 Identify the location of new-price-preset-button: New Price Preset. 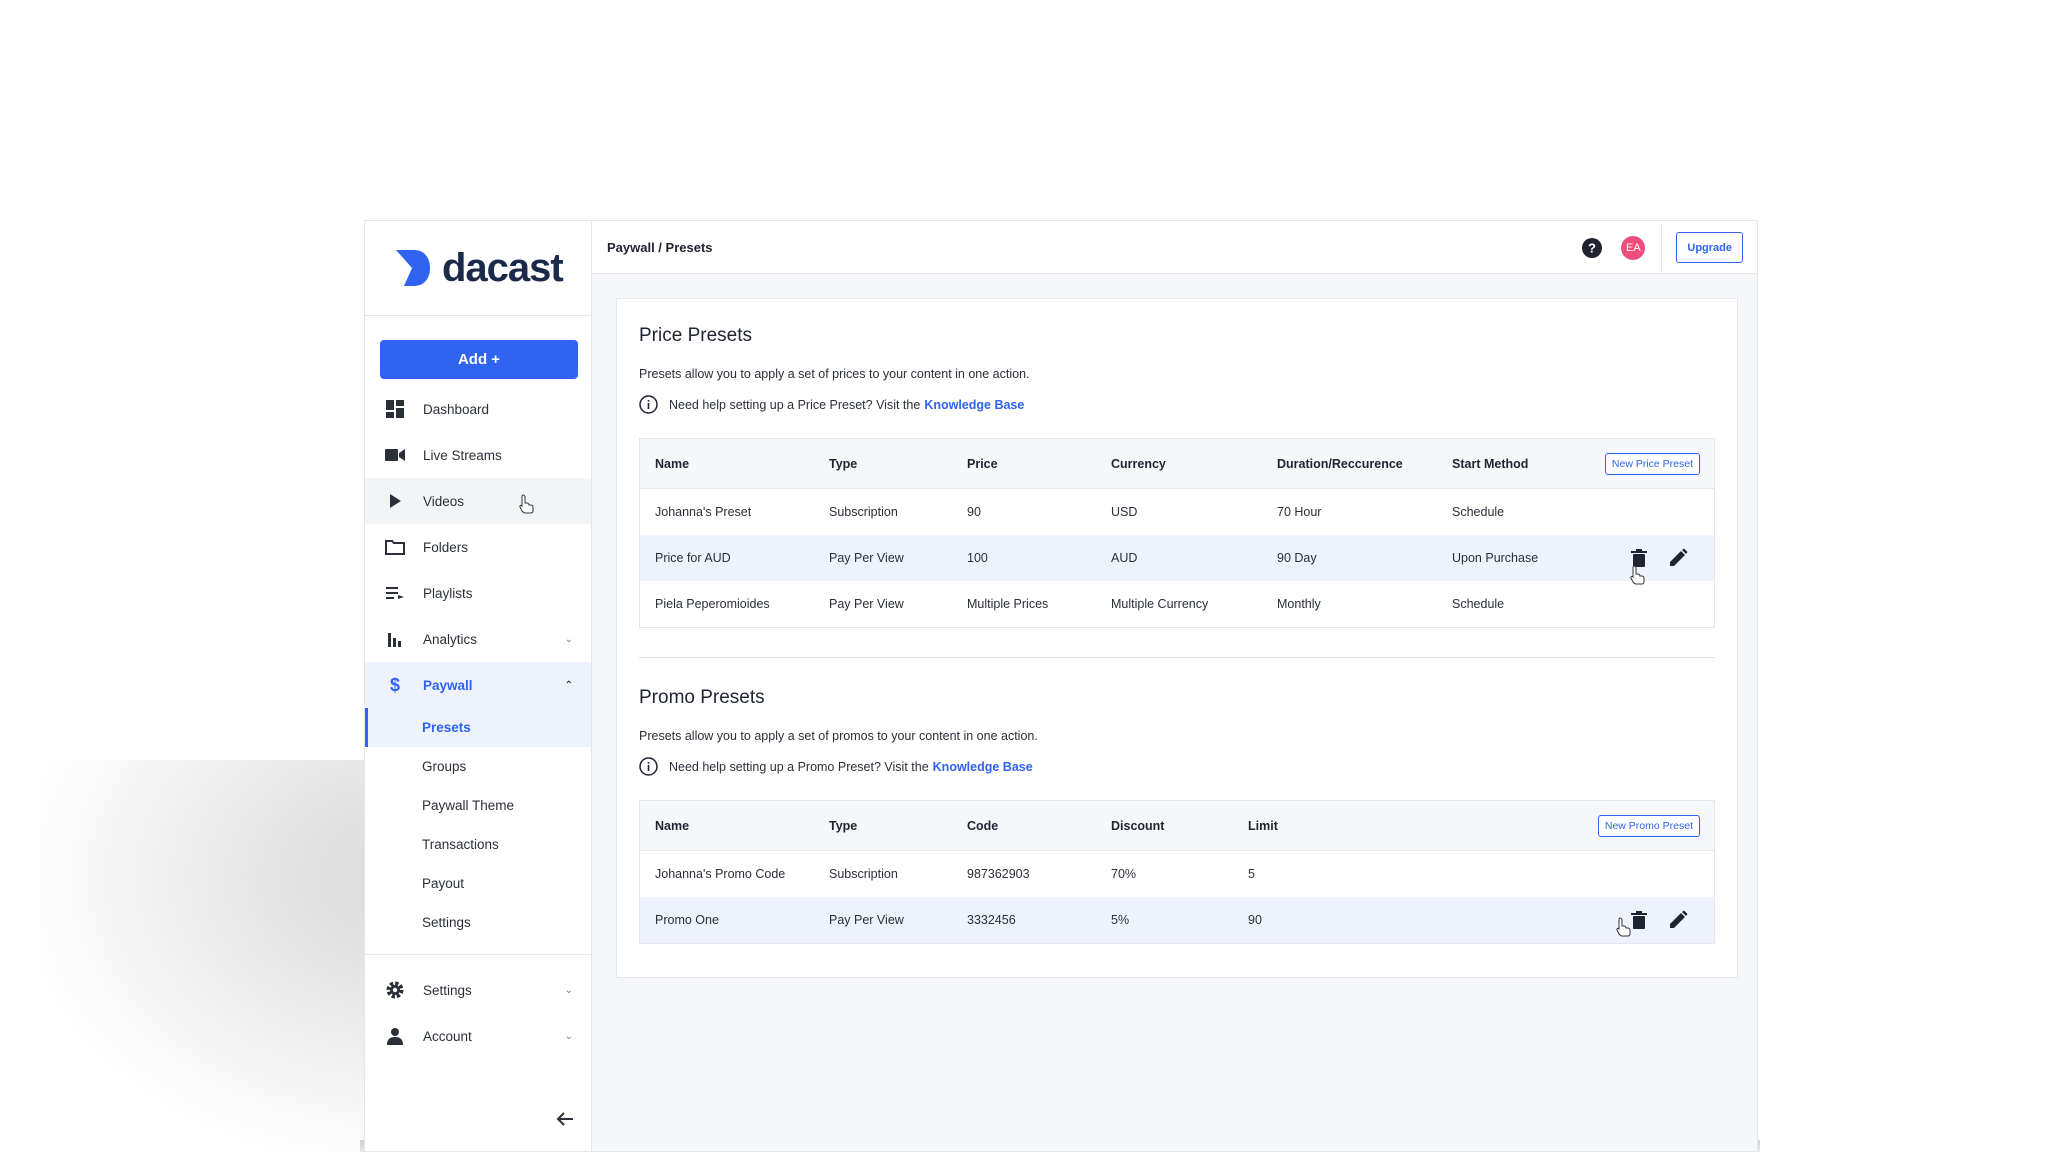
(1652, 463).